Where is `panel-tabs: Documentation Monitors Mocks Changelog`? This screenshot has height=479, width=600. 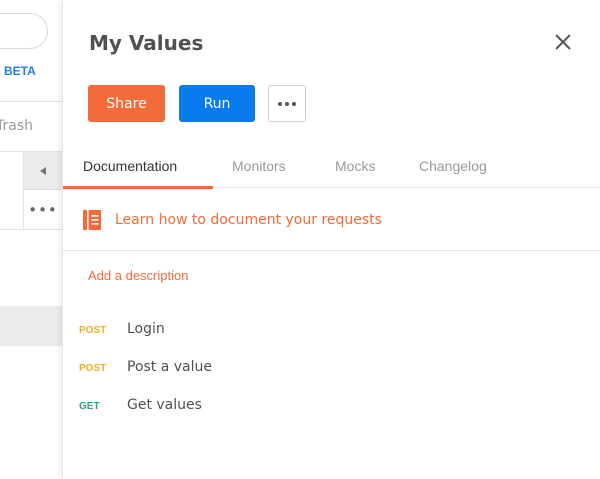
panel-tabs: Documentation Monitors Mocks Changelog is located at coordinates (331, 168).